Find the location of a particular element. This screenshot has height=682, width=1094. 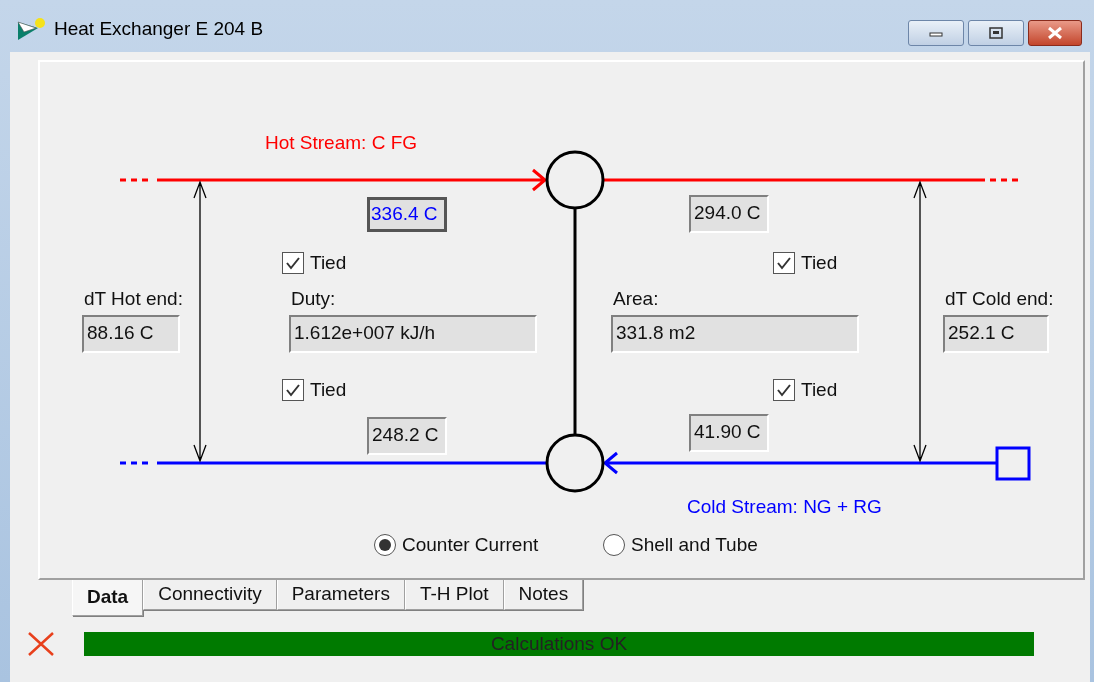

tab: Data is located at coordinates (108, 597).